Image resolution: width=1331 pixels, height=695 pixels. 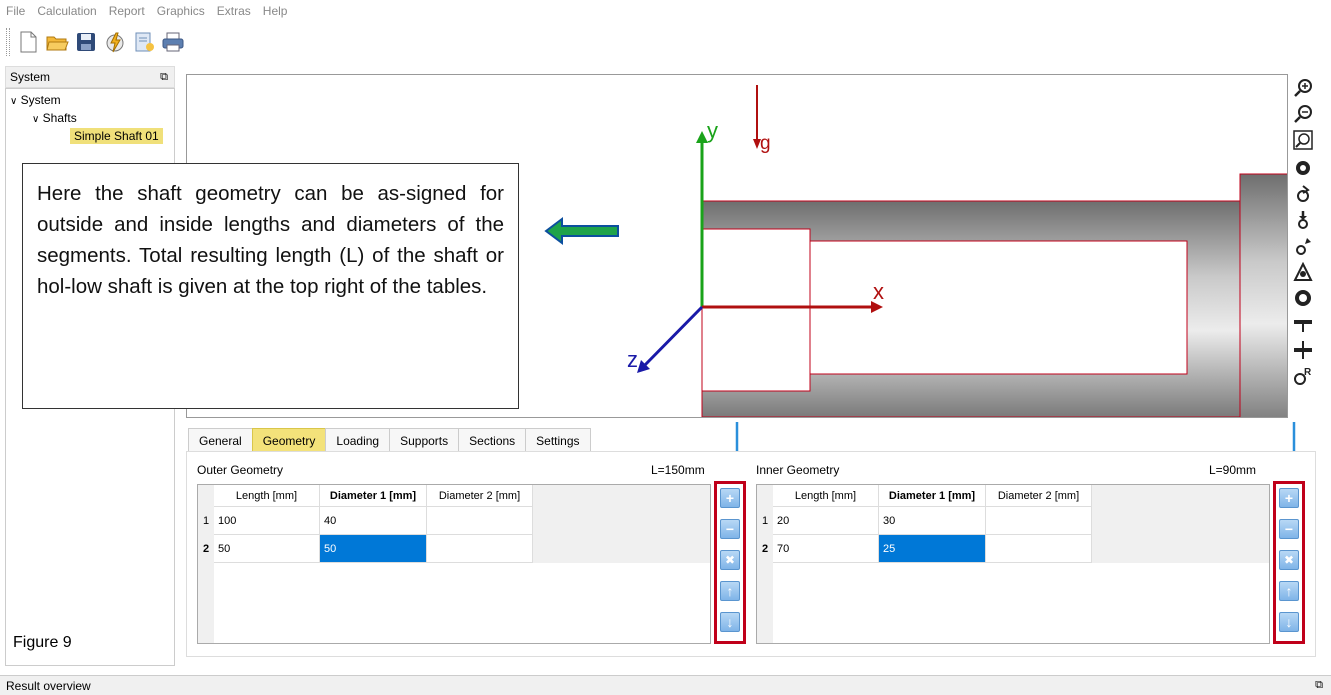 What do you see at coordinates (932, 549) in the screenshot?
I see `cell-diameter-1-selected: 25` at bounding box center [932, 549].